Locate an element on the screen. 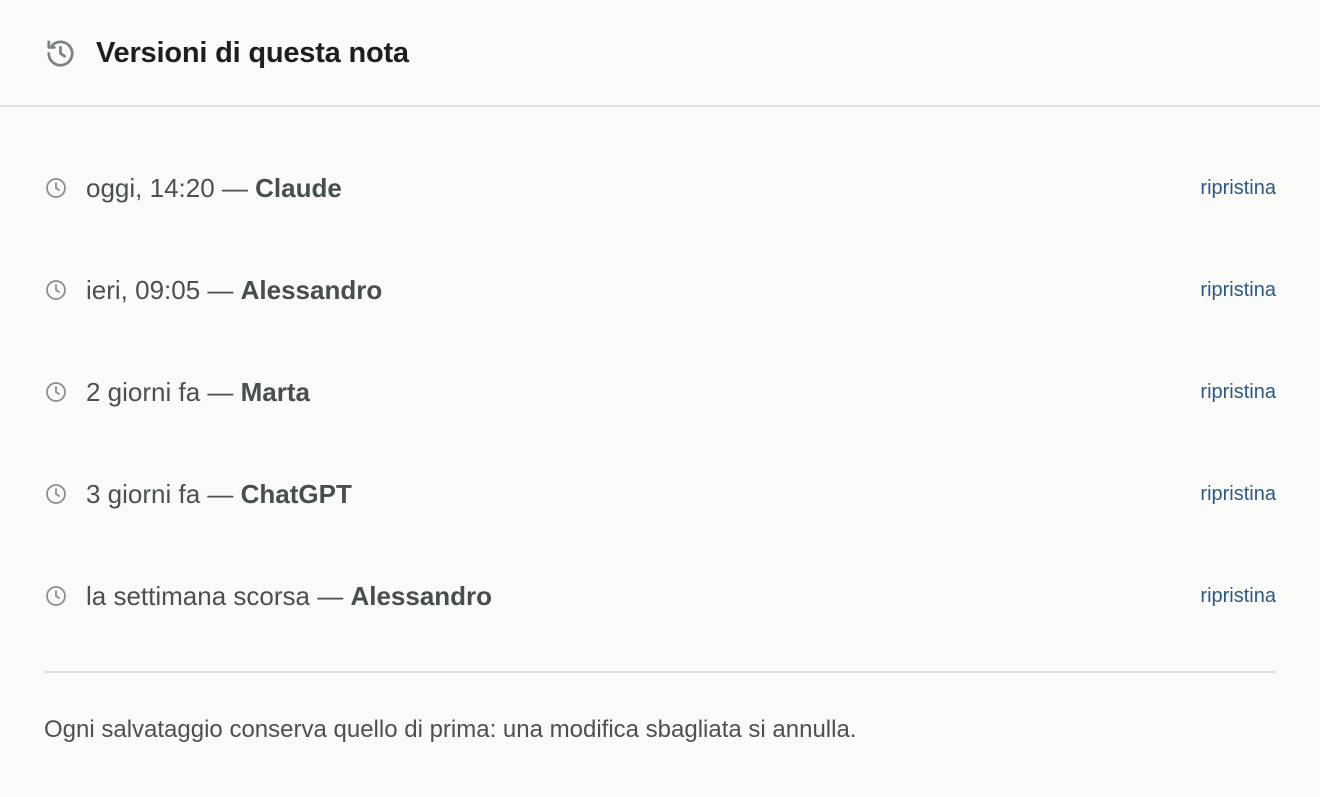 This screenshot has height=797, width=1320. version-info: 3 giorni fa — ChatGPT is located at coordinates (219, 494).